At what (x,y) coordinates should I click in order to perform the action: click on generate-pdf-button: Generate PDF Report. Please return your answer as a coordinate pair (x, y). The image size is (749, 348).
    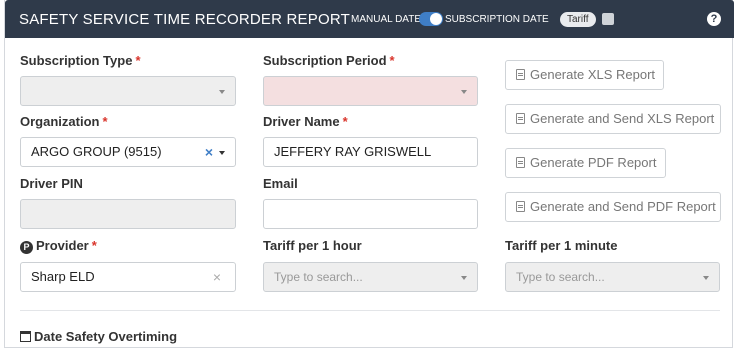
    Looking at the image, I should click on (585, 163).